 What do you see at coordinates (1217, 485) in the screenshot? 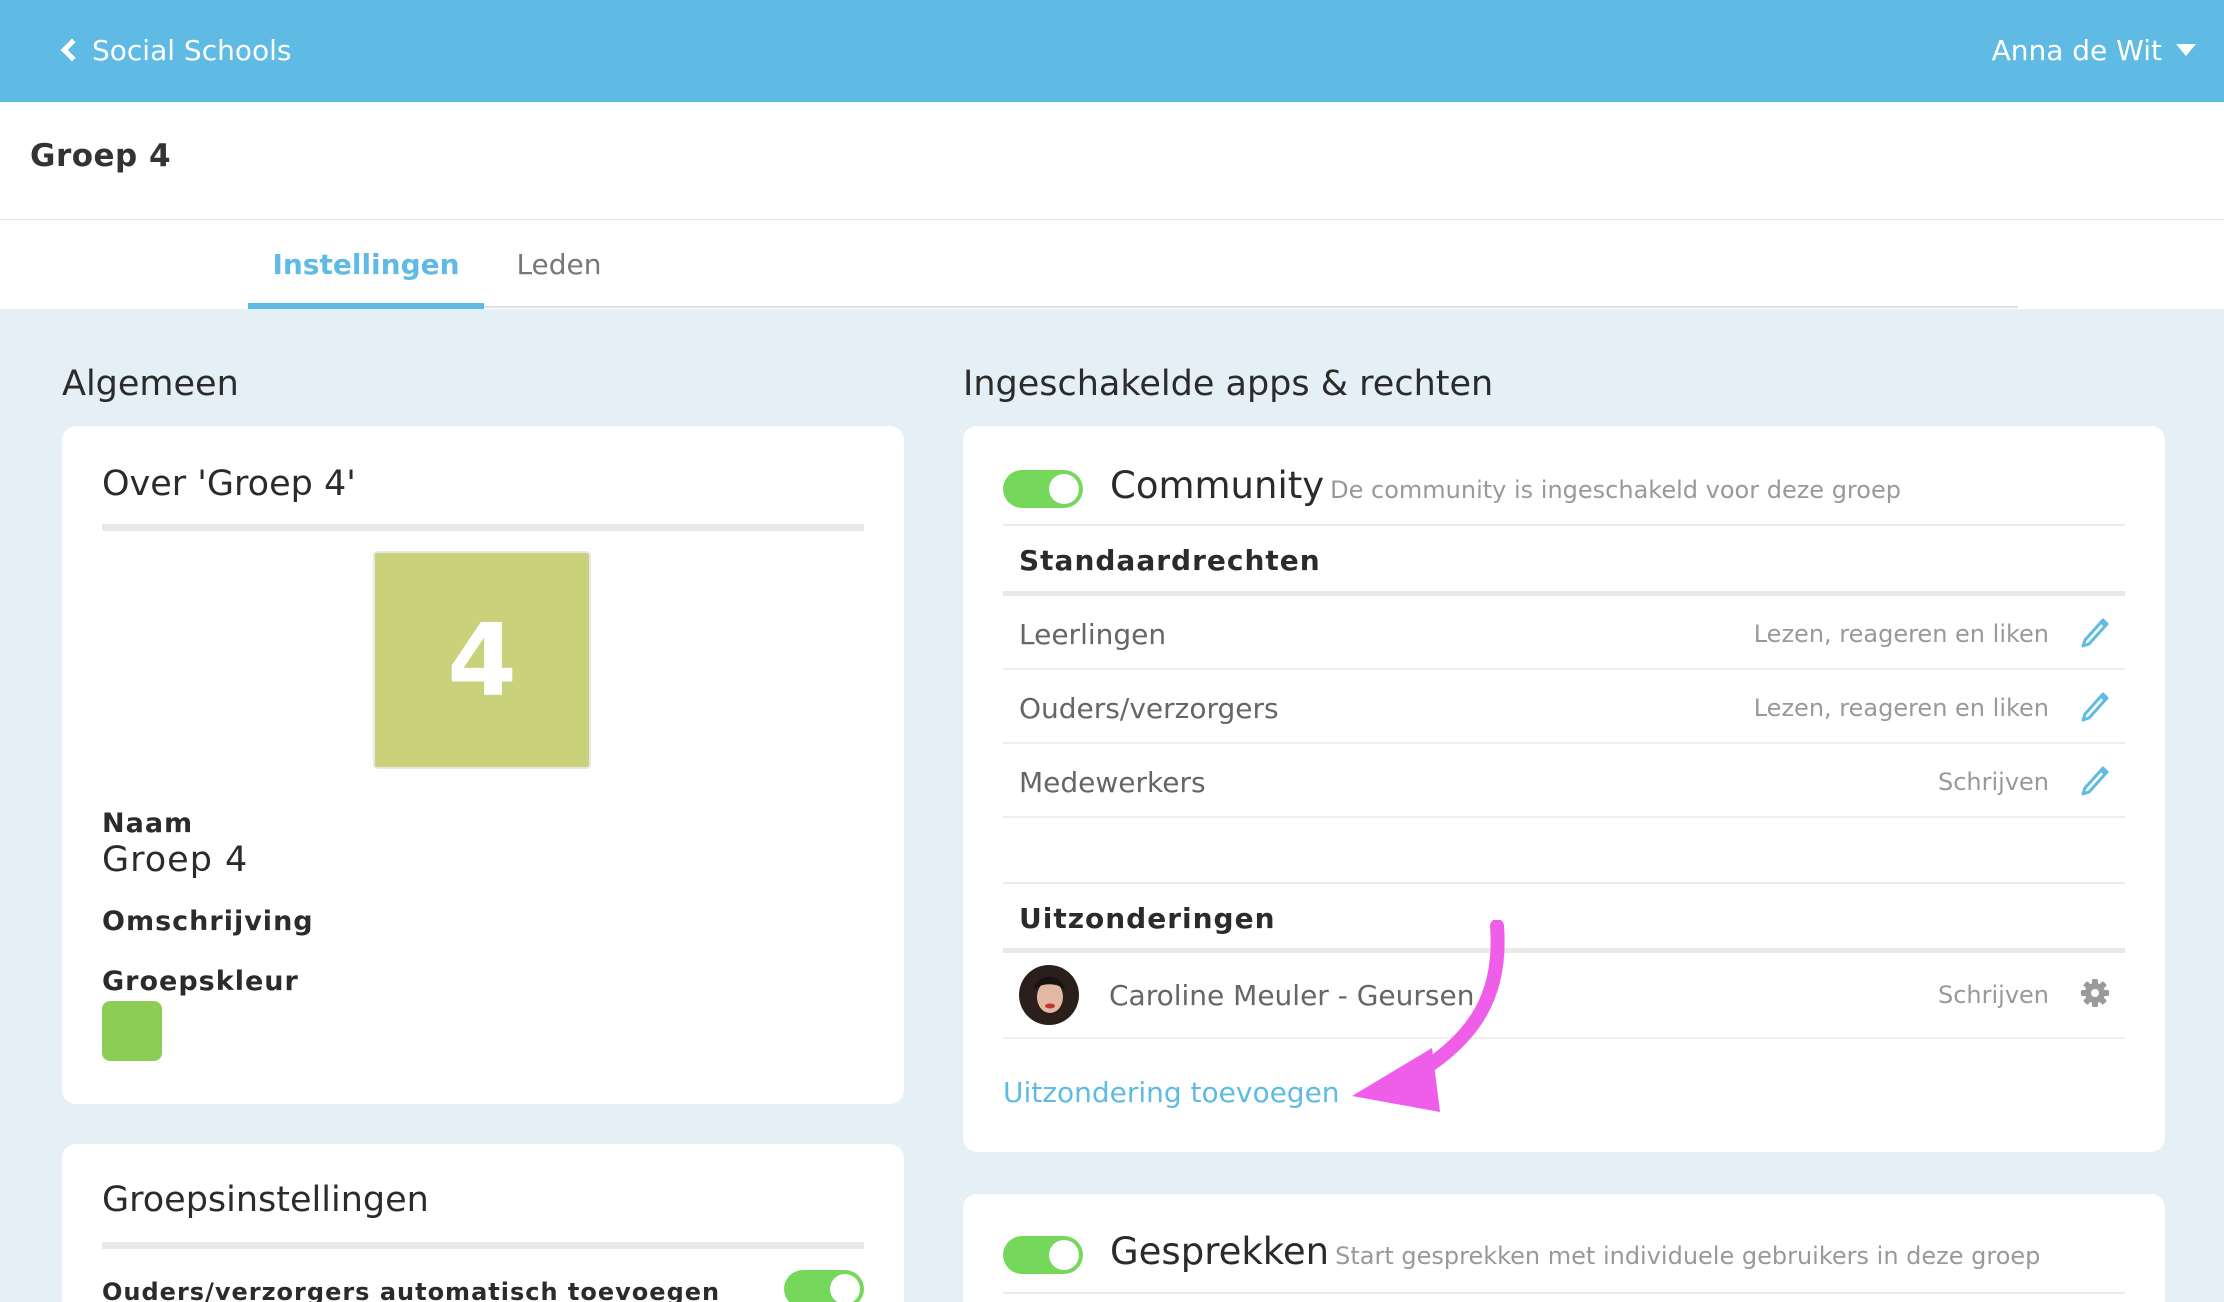
I see `community-title-text: Community` at bounding box center [1217, 485].